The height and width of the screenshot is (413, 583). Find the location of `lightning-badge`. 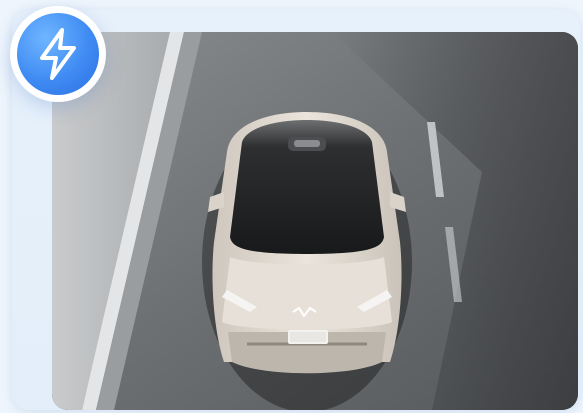

lightning-badge is located at coordinates (58, 54).